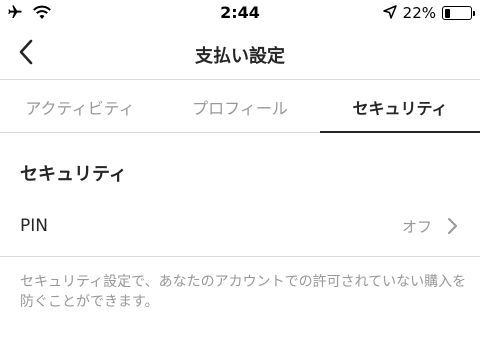 This screenshot has width=480, height=338. What do you see at coordinates (400, 107) in the screenshot?
I see `tab-security: セキュリティ` at bounding box center [400, 107].